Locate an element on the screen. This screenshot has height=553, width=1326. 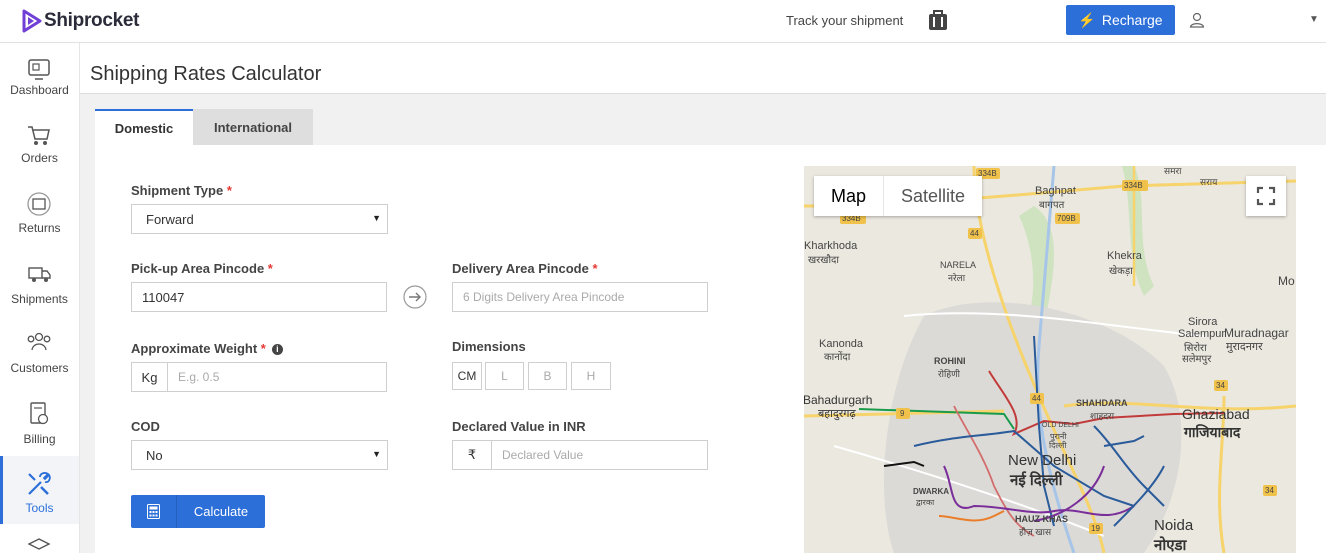
cod-select: No ▼ is located at coordinates (259, 455).